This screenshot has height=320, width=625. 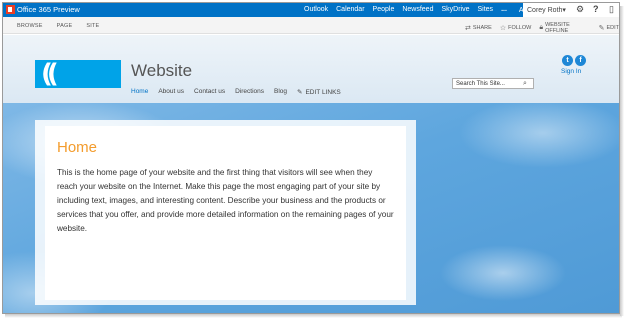 I want to click on frame-shadow-bottom, so click(x=313, y=316).